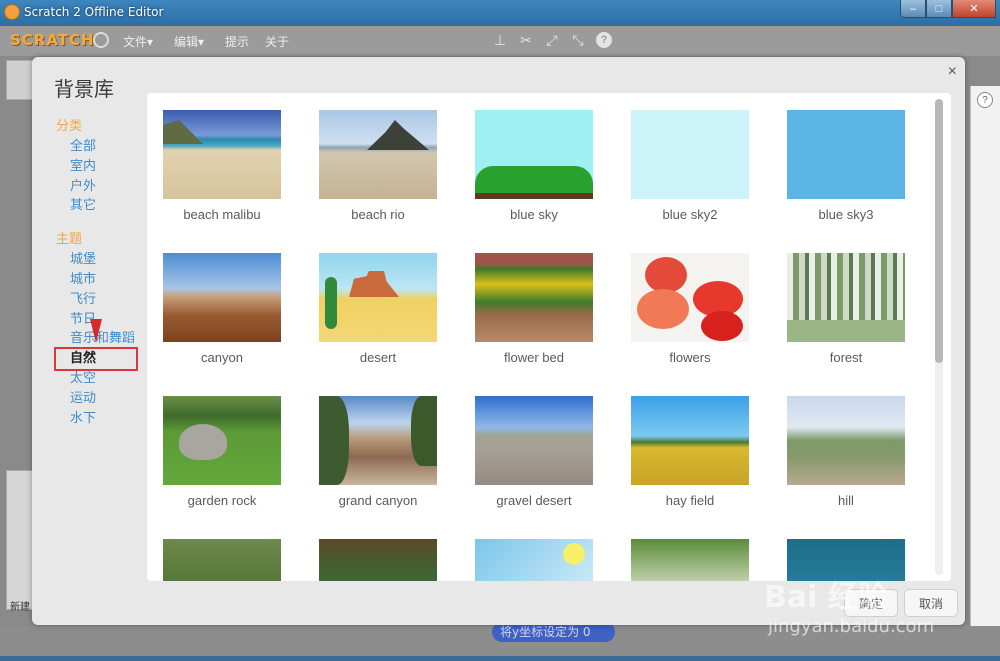 The image size is (1000, 661). Describe the element at coordinates (690, 500) in the screenshot. I see `backdrop-name: hay field` at that location.